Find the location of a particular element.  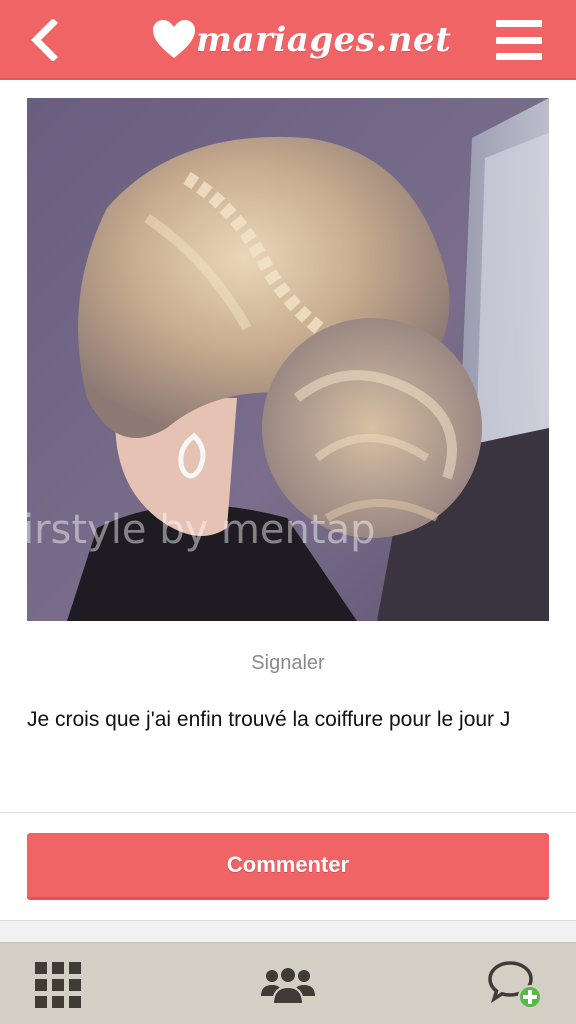

nav-community-button is located at coordinates (288, 985).